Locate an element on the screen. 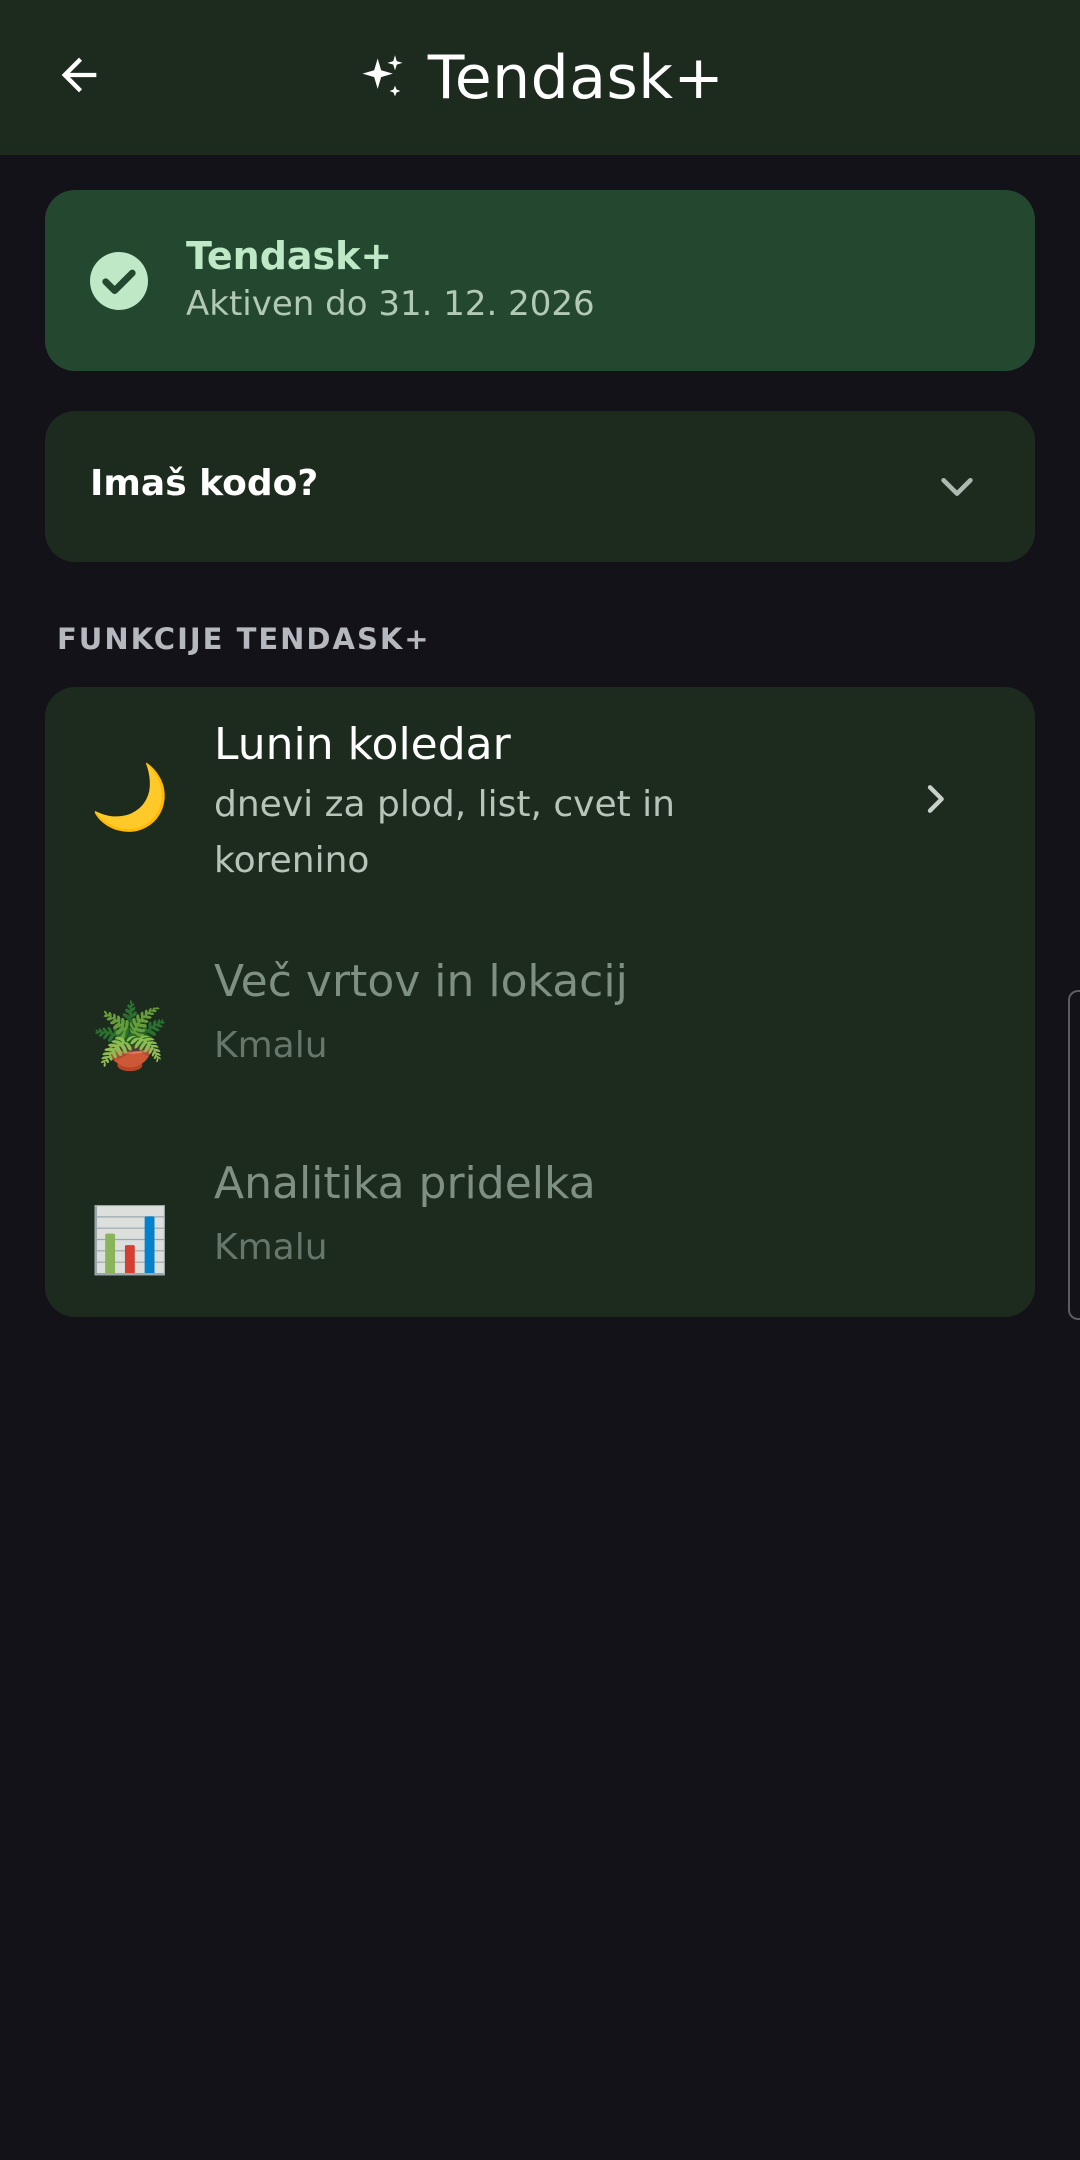 This screenshot has height=2160, width=1080. scrollbar is located at coordinates (1074, 1155).